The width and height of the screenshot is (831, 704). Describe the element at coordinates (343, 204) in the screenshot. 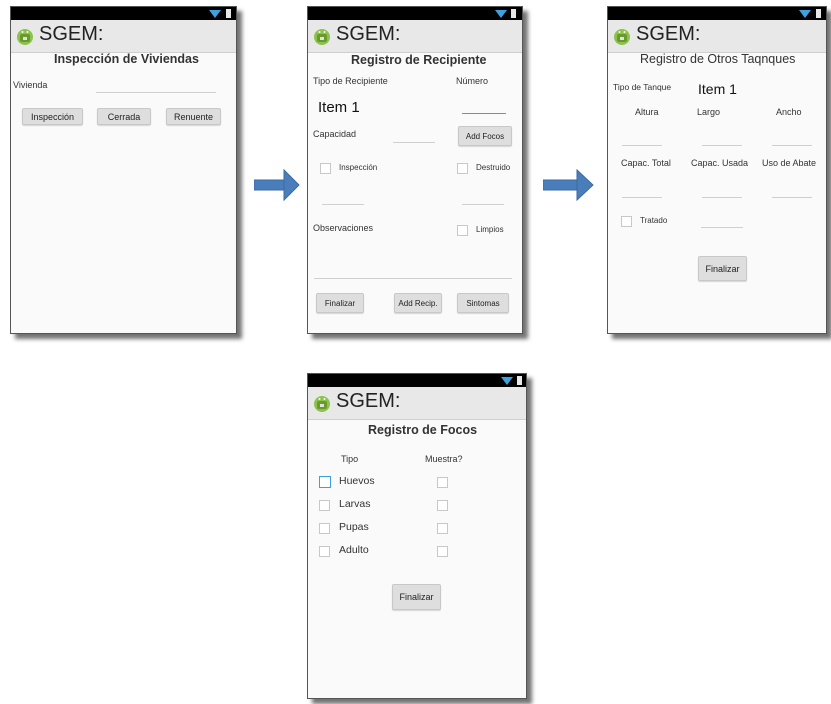

I see `inspeccion-input` at that location.